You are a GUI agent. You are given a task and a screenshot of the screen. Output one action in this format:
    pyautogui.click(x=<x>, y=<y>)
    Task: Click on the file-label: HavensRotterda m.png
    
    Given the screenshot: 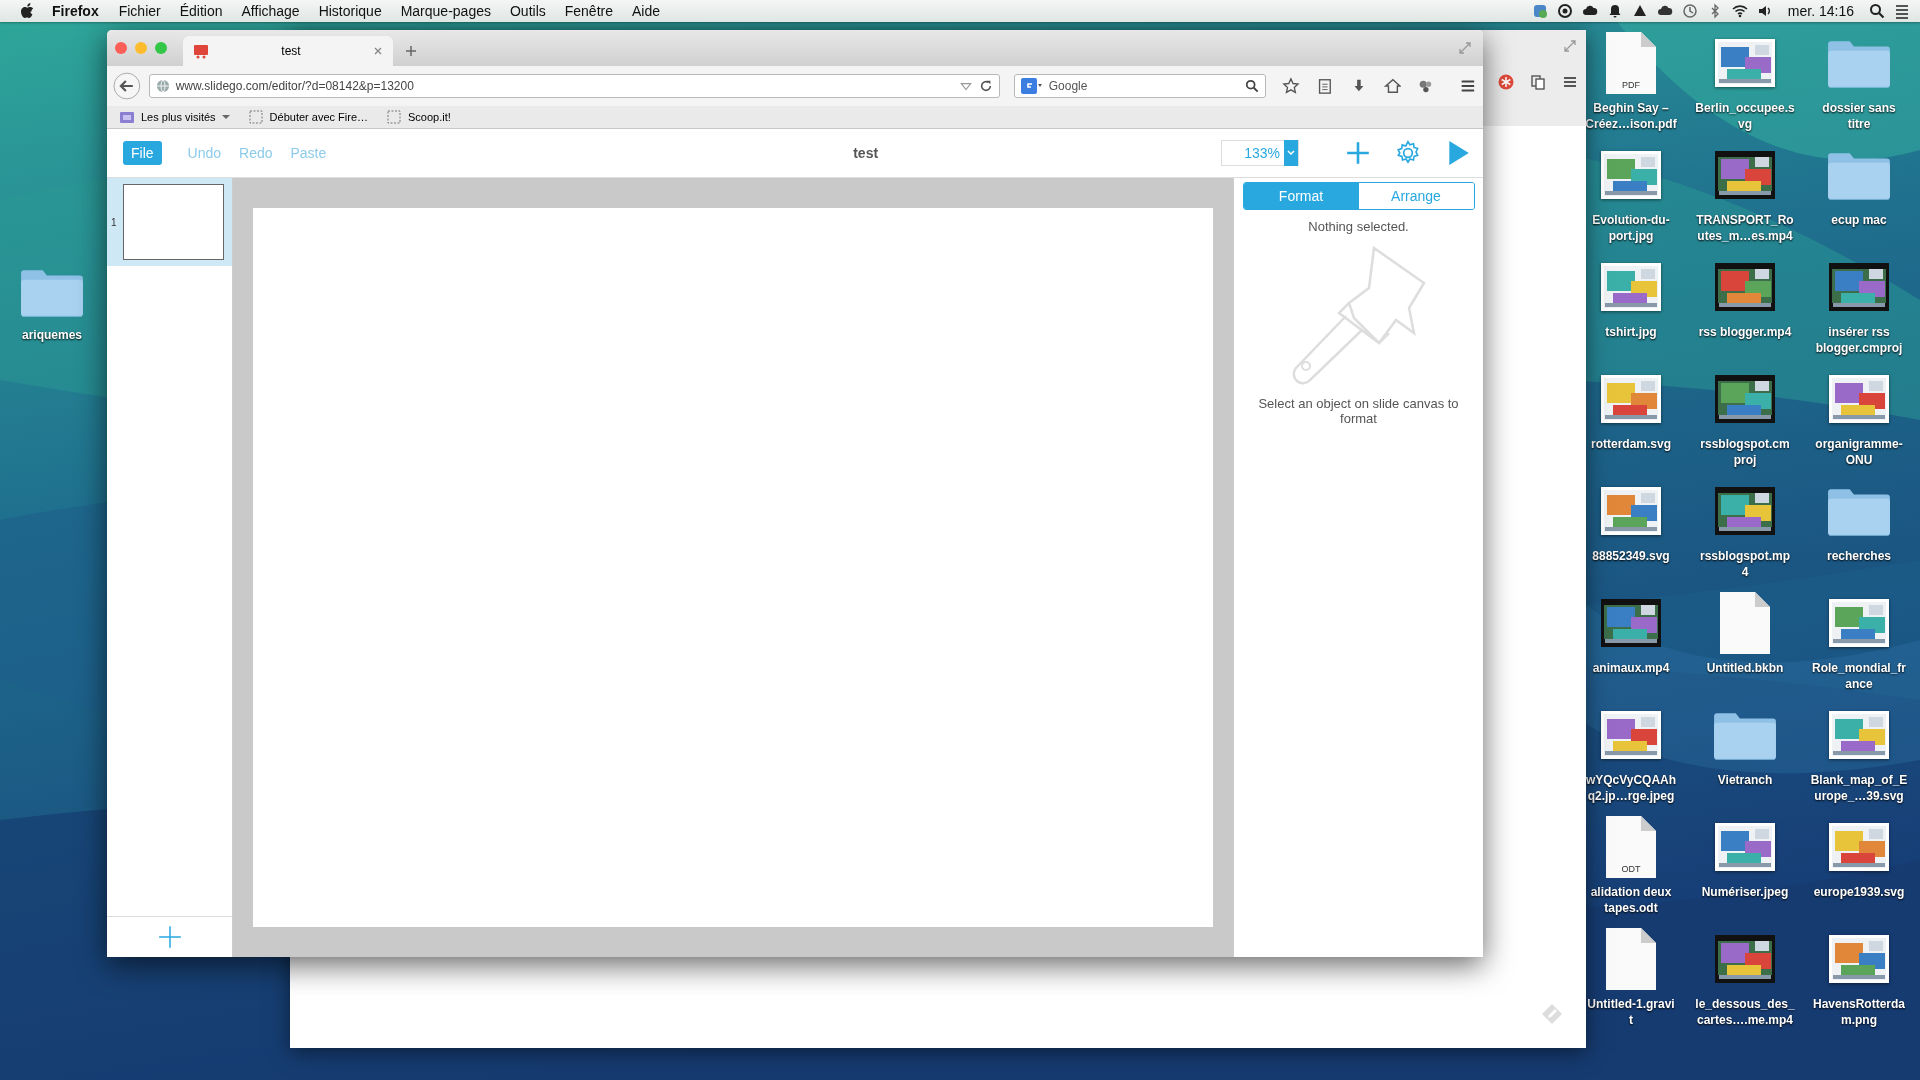 What is the action you would take?
    pyautogui.click(x=1859, y=1012)
    